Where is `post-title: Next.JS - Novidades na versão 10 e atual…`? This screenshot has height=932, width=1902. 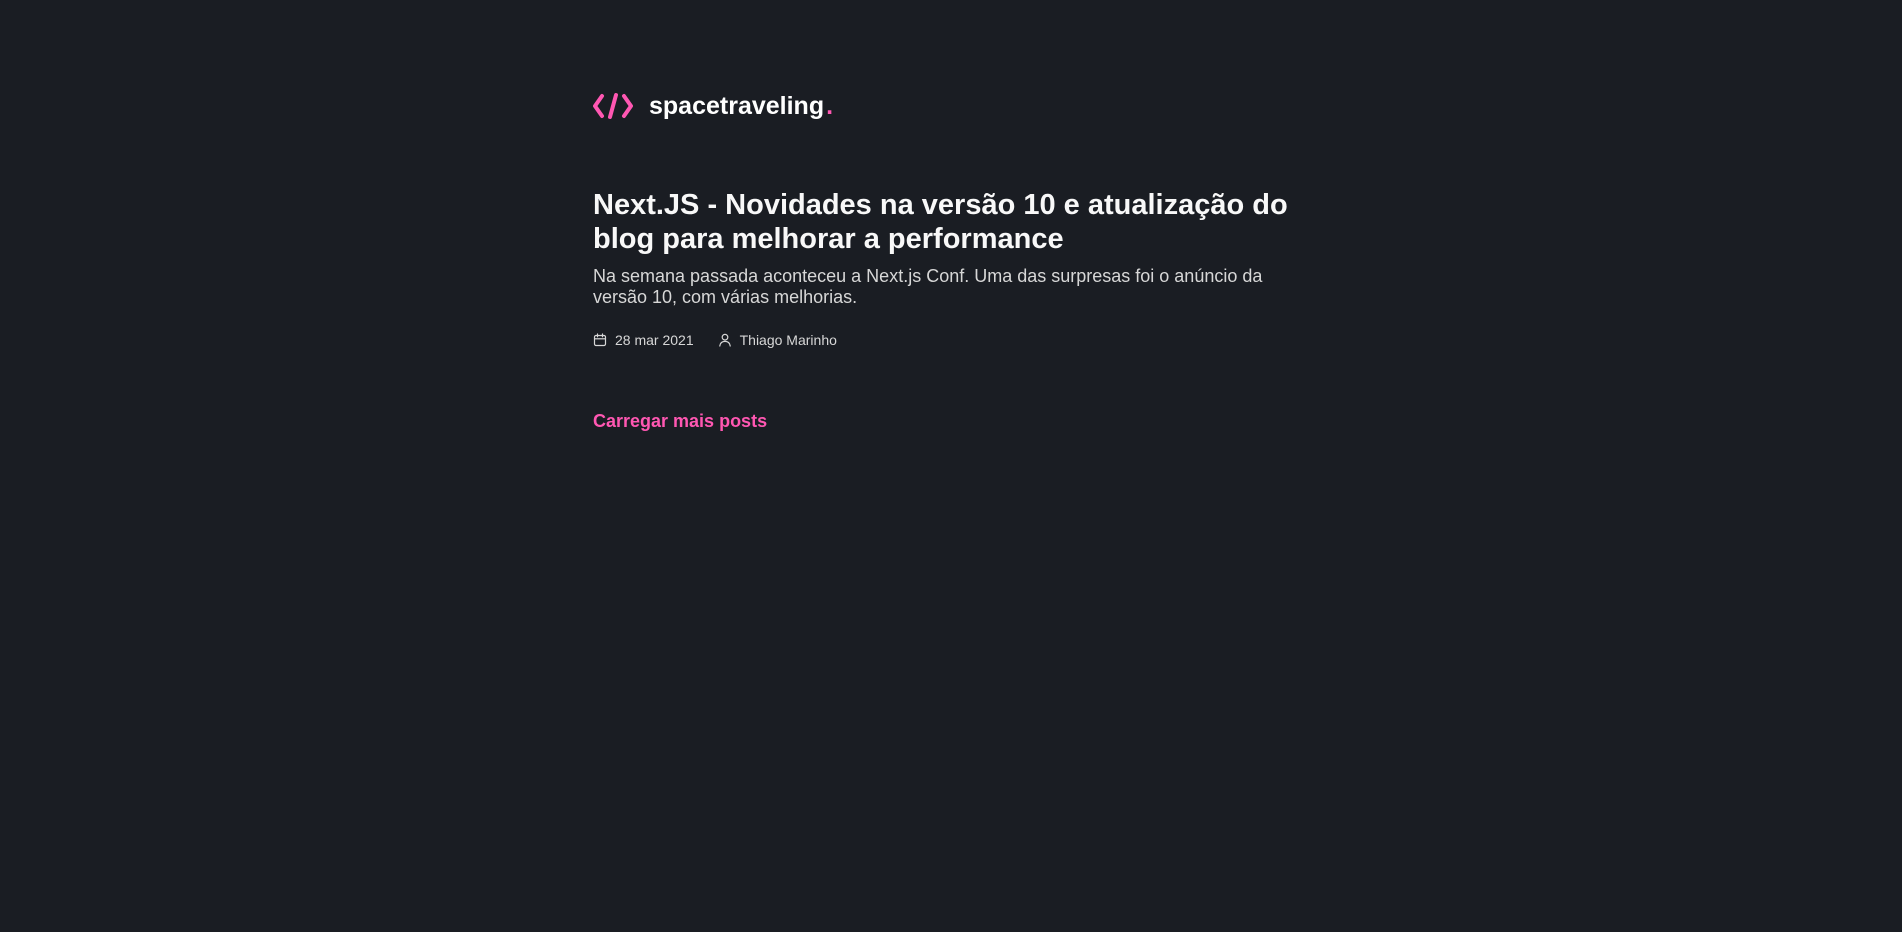 post-title: Next.JS - Novidades na versão 10 e atual… is located at coordinates (953, 222).